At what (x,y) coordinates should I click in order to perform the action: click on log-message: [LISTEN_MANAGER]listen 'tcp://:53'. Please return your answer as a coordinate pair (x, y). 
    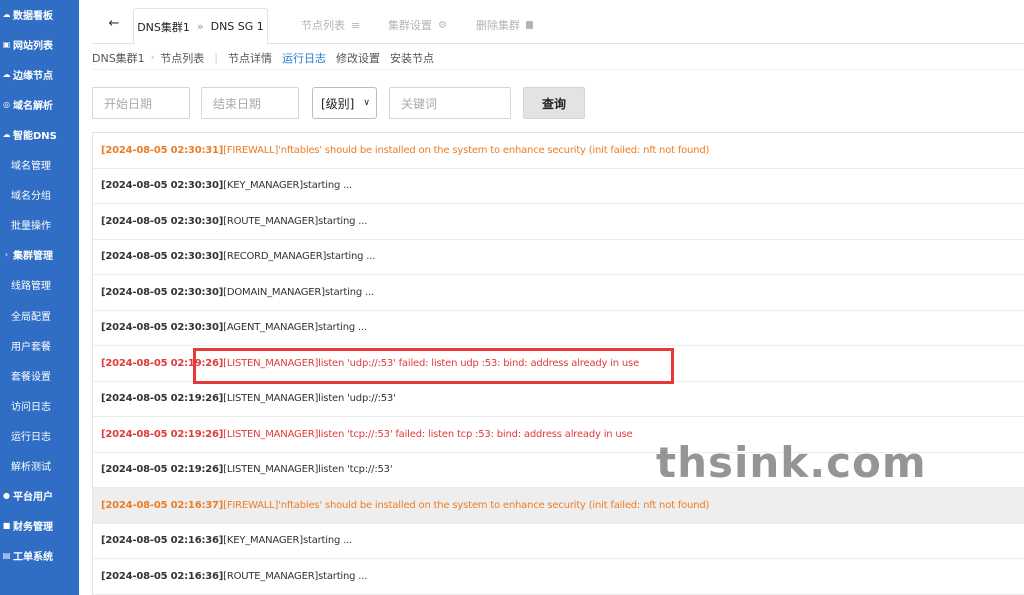
    Looking at the image, I should click on (308, 470).